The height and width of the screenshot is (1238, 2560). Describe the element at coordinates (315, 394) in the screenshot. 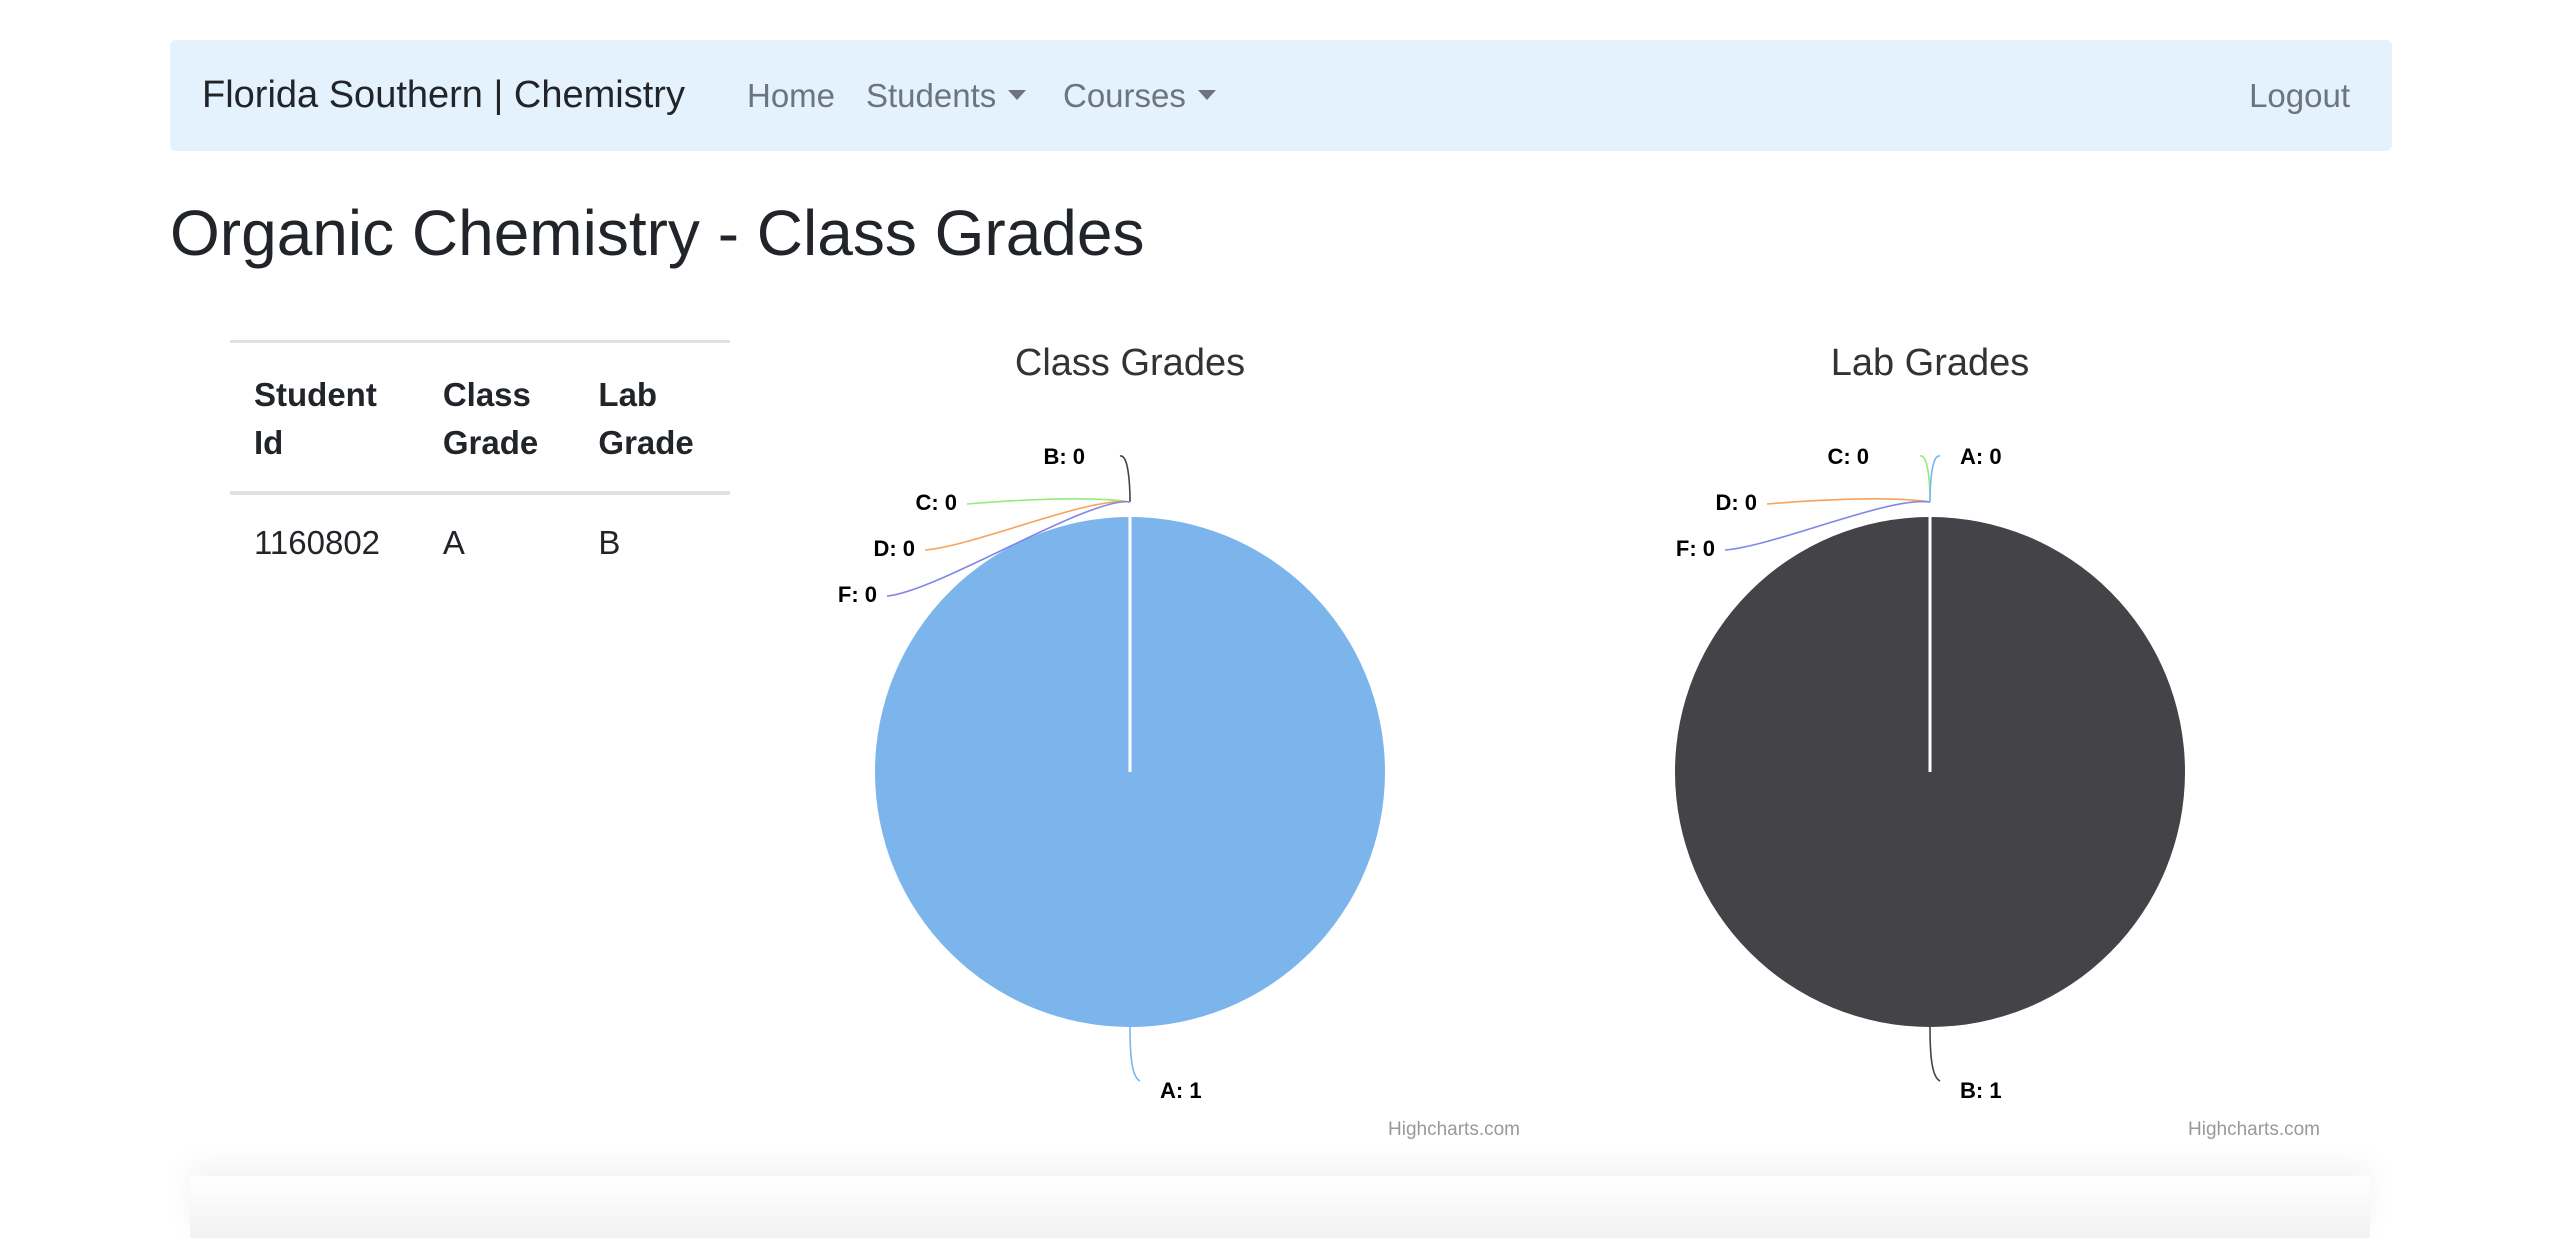

I see `header-line: Student` at that location.